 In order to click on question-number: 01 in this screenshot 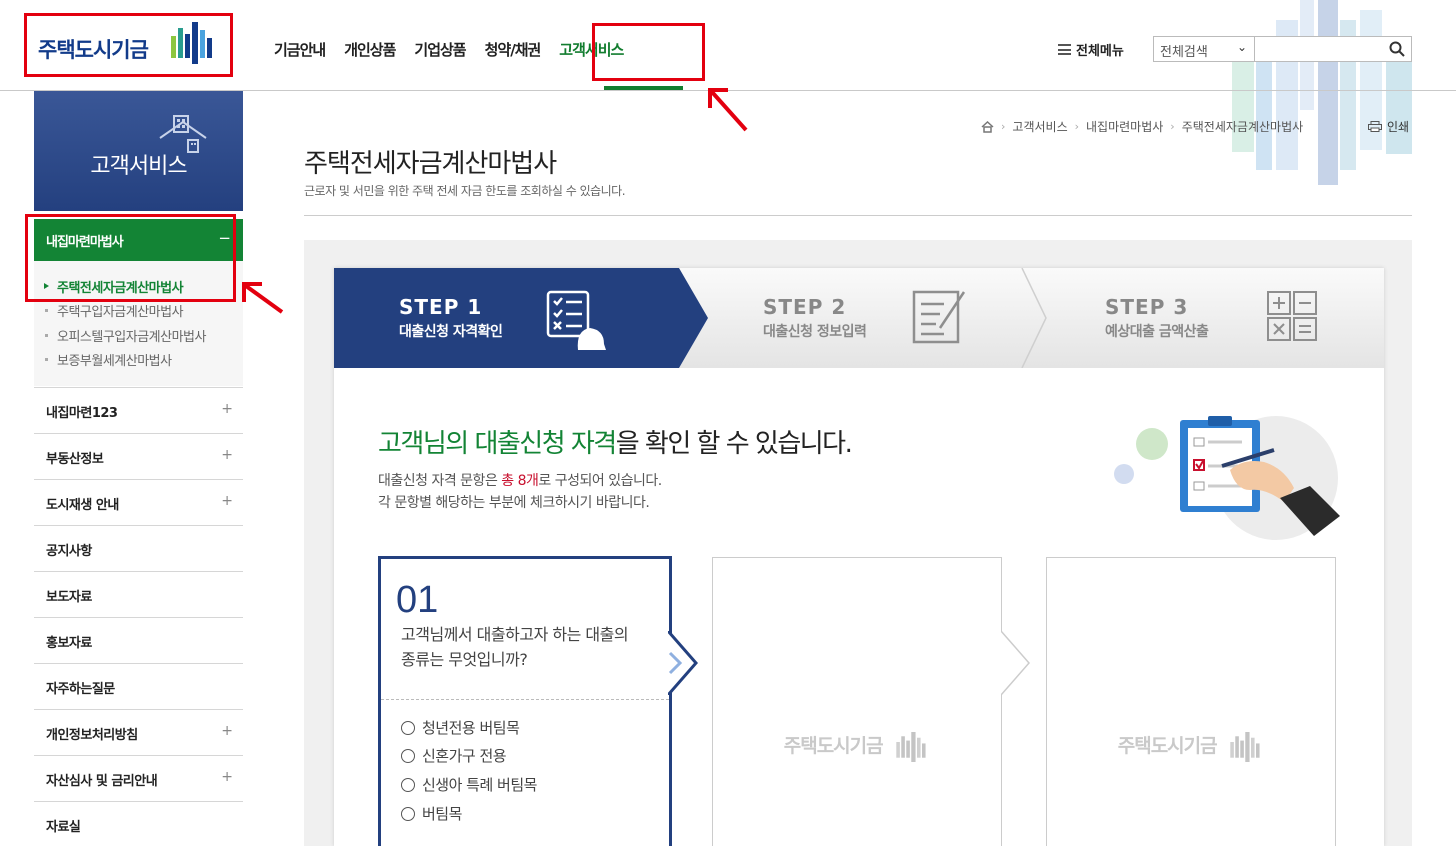, I will do `click(417, 600)`.